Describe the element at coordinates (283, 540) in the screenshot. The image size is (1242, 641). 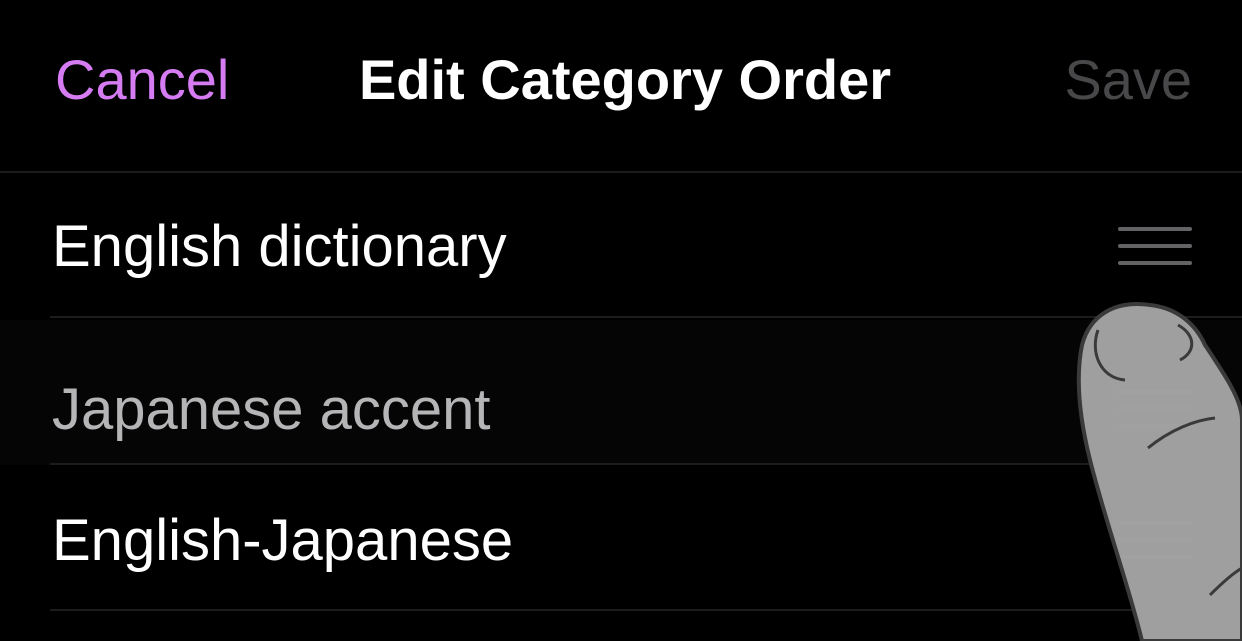
I see `list-item-label: English-Japanese` at that location.